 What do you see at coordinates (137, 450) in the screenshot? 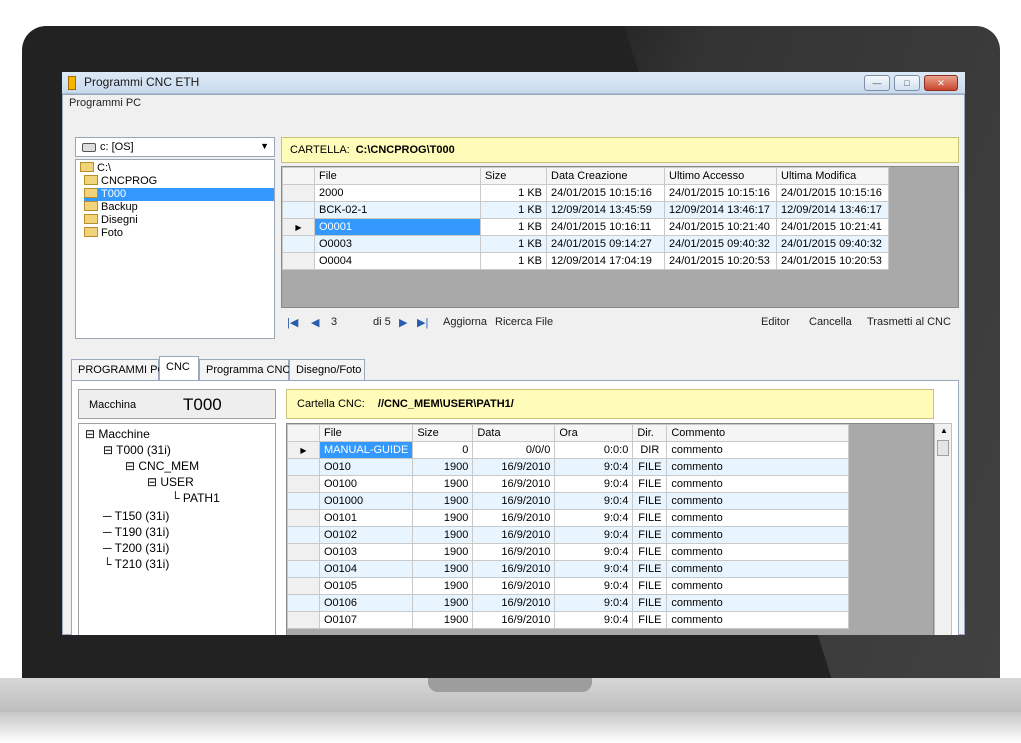
I see `tree-node-t000: ⊟ T000 (31i)` at bounding box center [137, 450].